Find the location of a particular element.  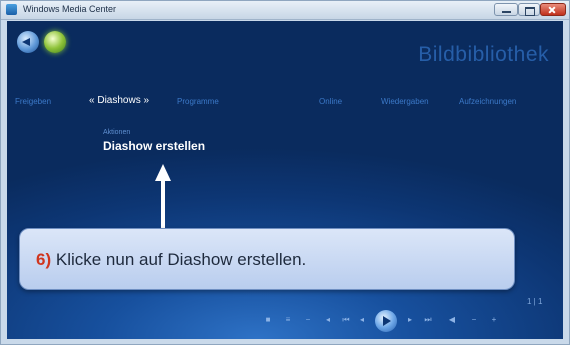

page-title: Bildbibliothek is located at coordinates (483, 54).